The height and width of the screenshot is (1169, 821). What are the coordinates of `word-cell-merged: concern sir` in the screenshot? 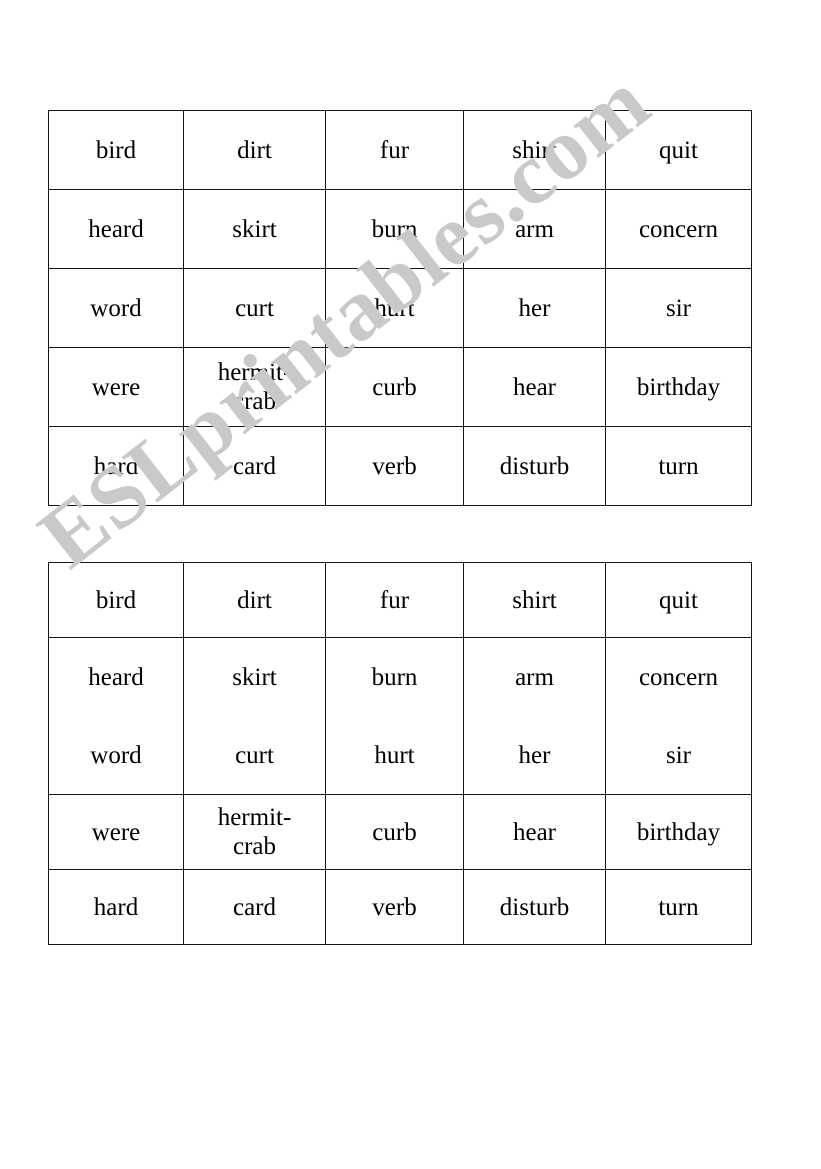 It's located at (678, 716).